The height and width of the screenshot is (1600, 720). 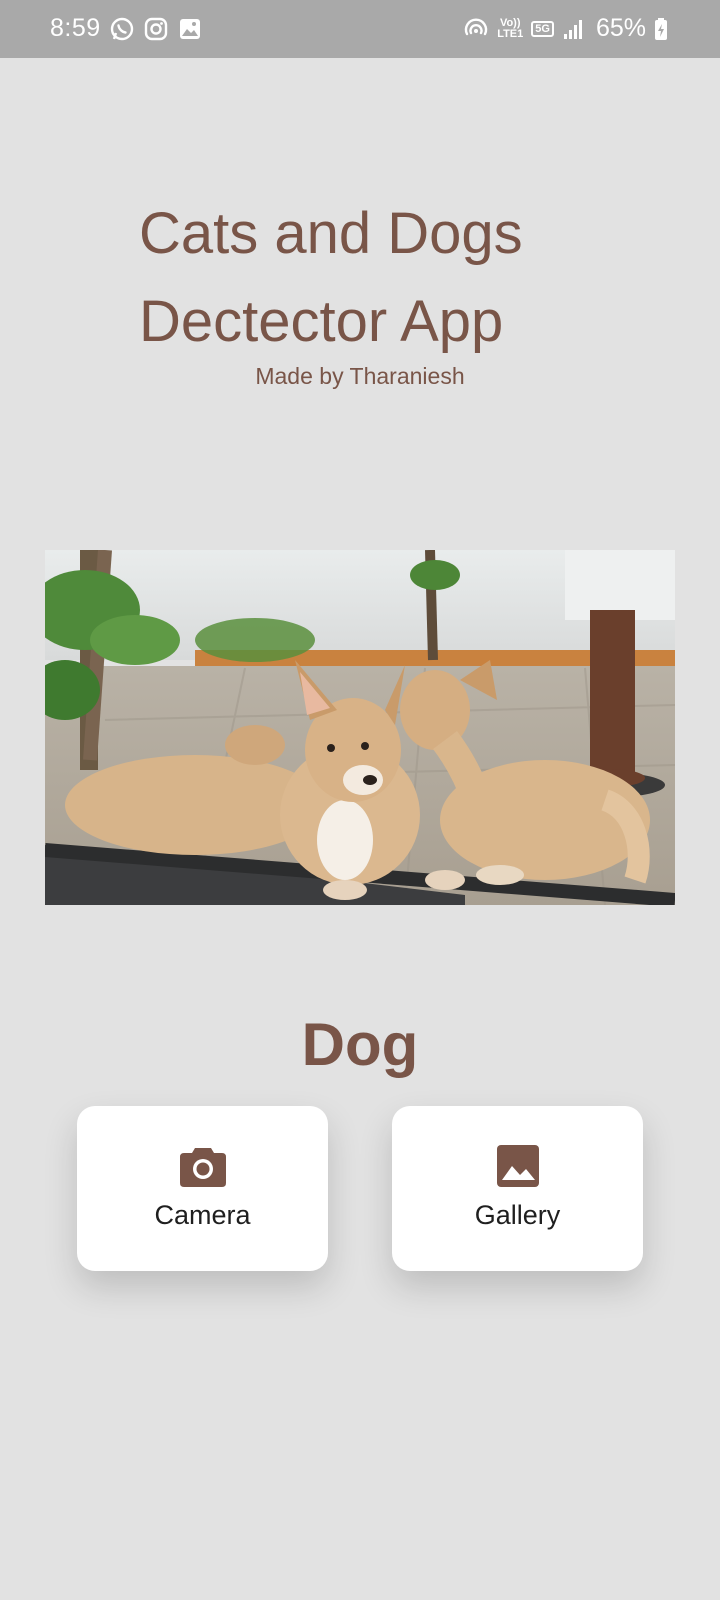 What do you see at coordinates (202, 1188) in the screenshot?
I see `camera-button: Camera` at bounding box center [202, 1188].